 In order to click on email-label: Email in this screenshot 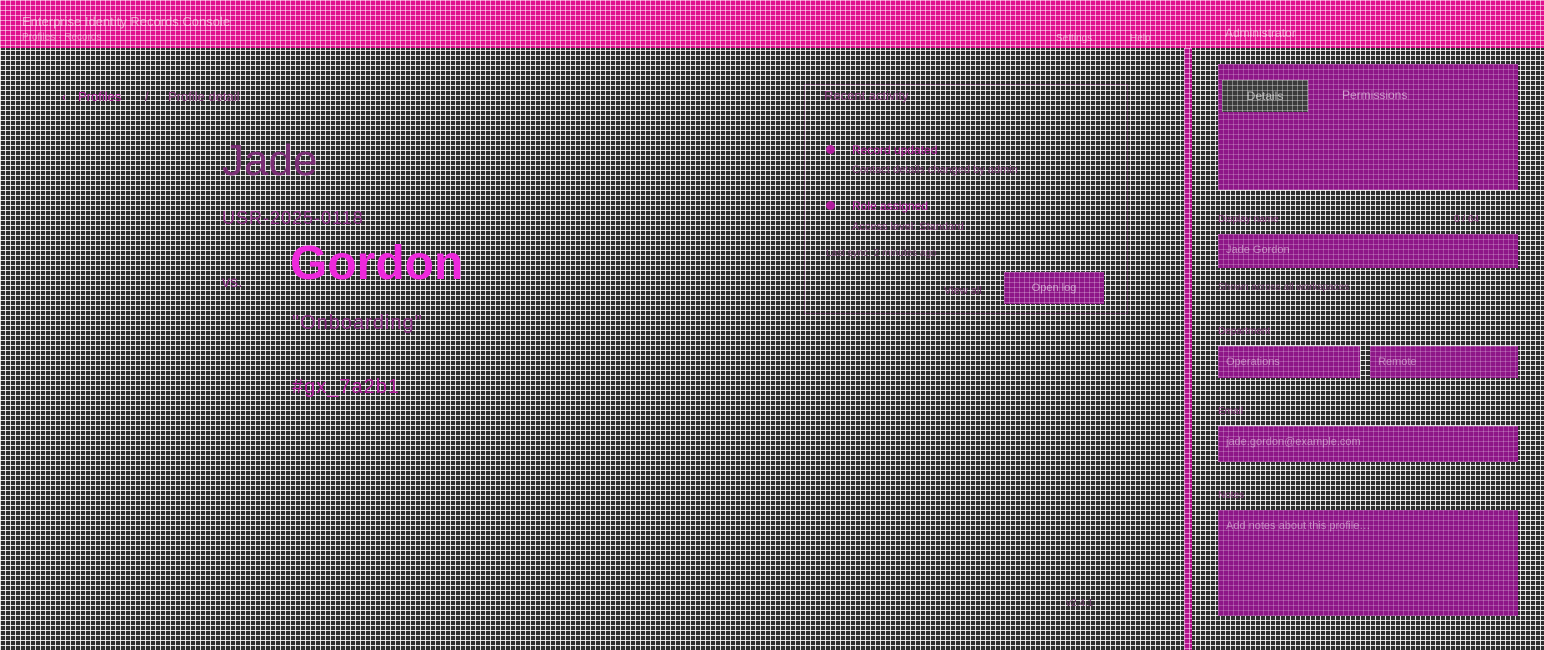, I will do `click(1231, 411)`.